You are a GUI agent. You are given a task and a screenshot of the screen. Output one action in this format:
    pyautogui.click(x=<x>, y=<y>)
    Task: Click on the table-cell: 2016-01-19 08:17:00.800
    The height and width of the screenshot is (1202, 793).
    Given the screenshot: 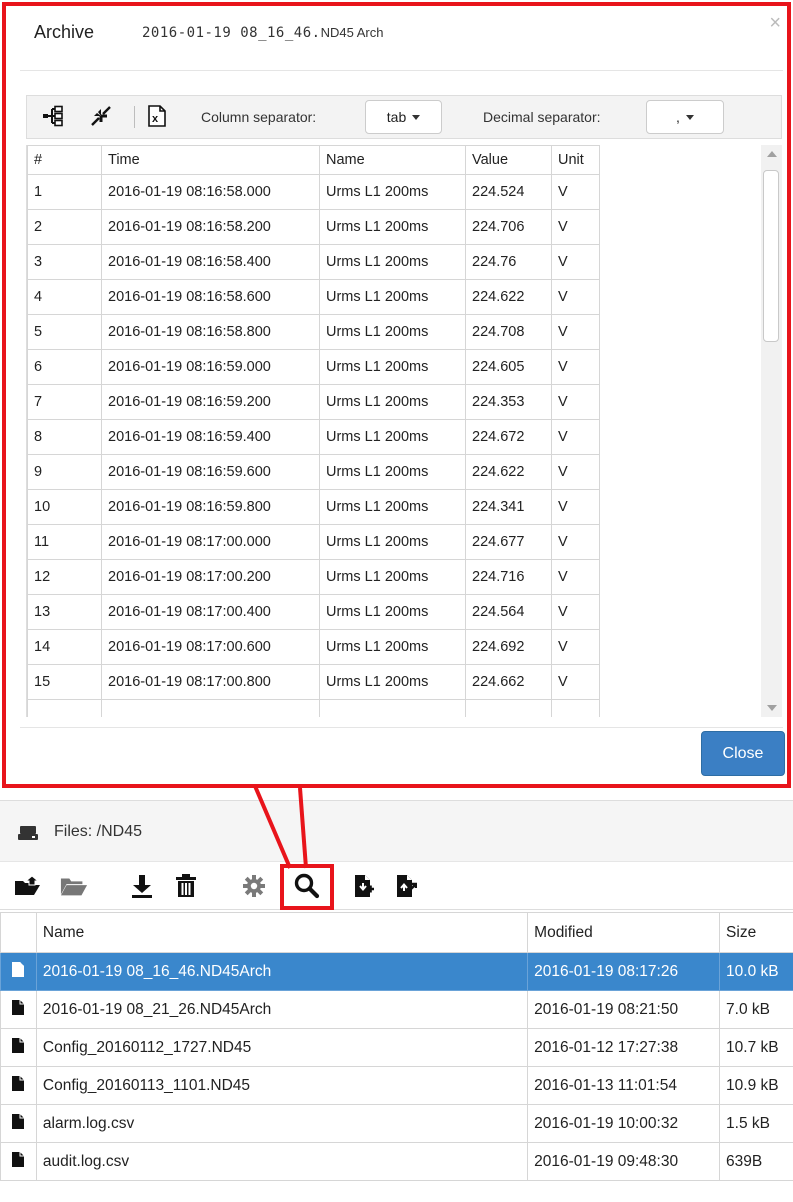 What is the action you would take?
    pyautogui.click(x=210, y=682)
    